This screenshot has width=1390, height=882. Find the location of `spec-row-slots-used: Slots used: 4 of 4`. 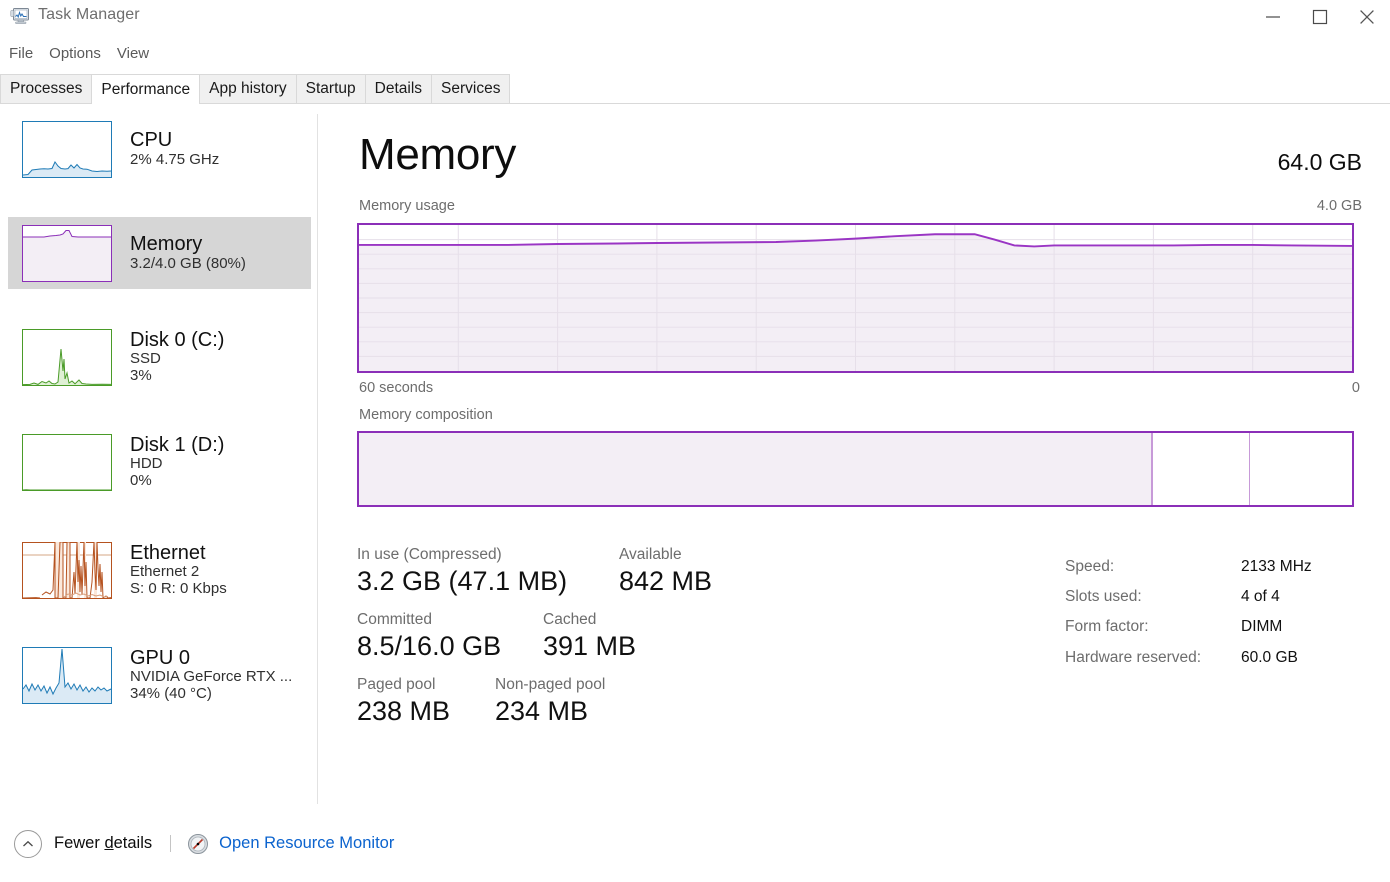

spec-row-slots-used: Slots used: 4 of 4 is located at coordinates (1188, 597).